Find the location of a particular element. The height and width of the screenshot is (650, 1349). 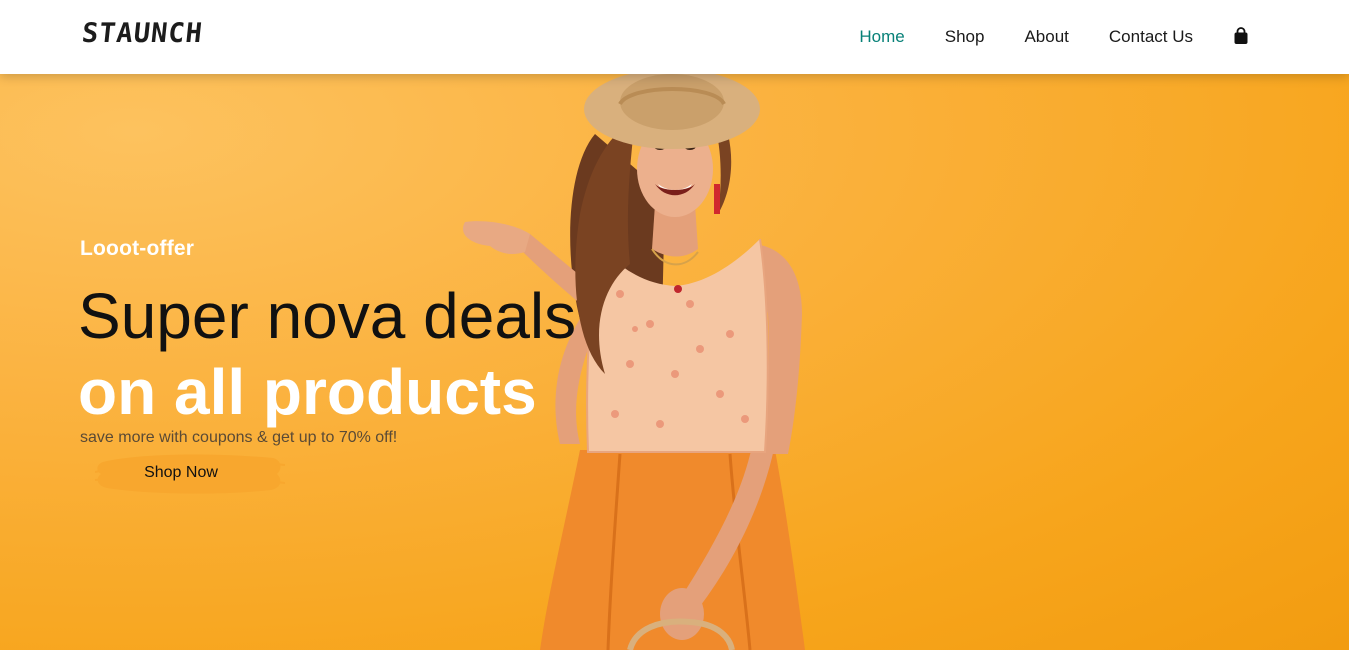

nav-about-link: About is located at coordinates (1046, 37).